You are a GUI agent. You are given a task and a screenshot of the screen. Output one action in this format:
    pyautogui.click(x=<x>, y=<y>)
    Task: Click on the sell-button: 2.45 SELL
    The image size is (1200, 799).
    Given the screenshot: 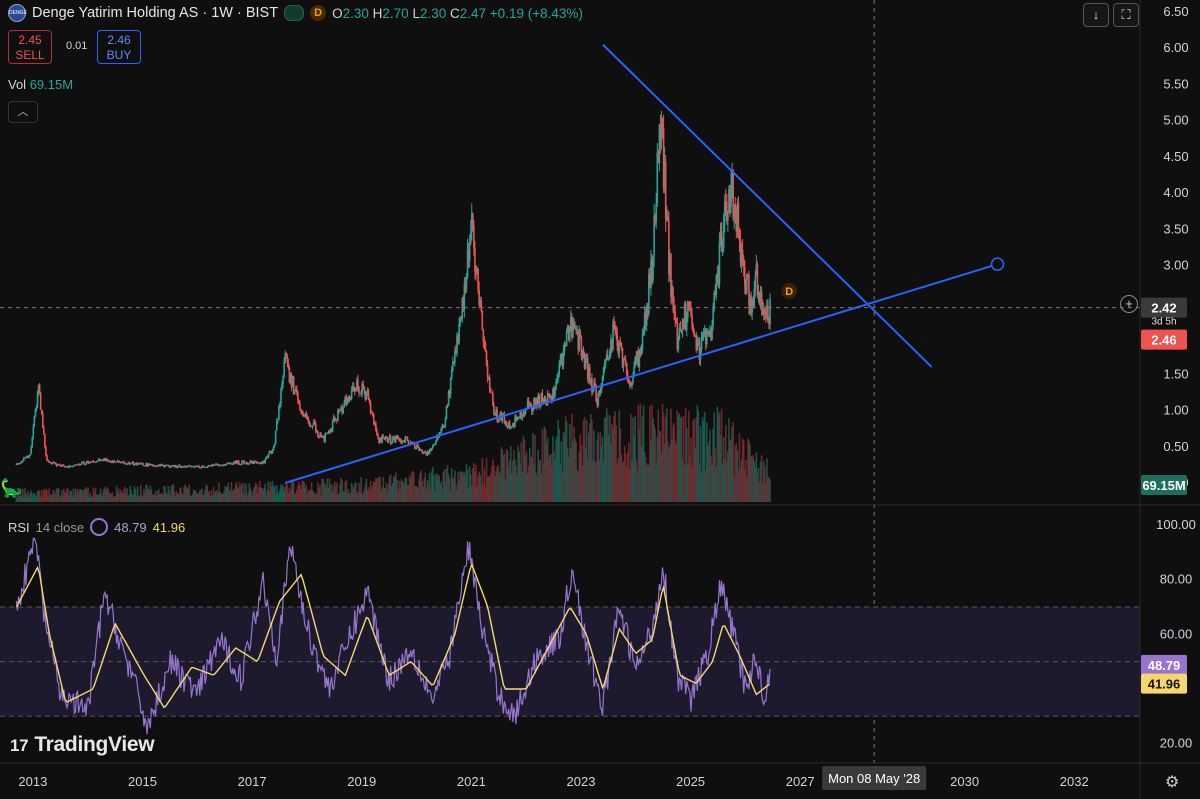 What is the action you would take?
    pyautogui.click(x=30, y=47)
    